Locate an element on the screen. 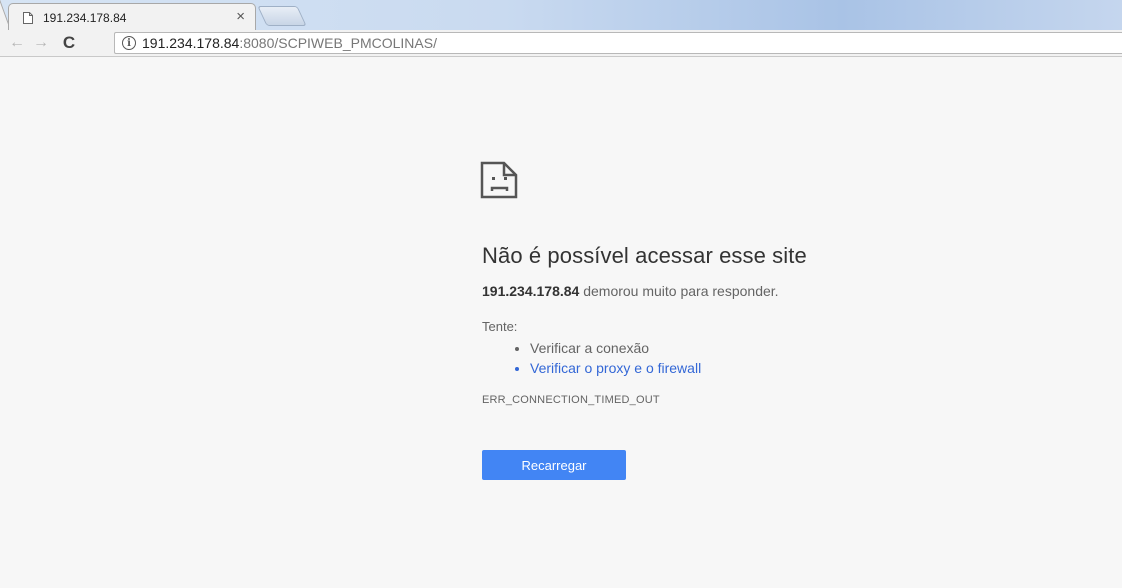  sad-page-icon is located at coordinates (499, 180).